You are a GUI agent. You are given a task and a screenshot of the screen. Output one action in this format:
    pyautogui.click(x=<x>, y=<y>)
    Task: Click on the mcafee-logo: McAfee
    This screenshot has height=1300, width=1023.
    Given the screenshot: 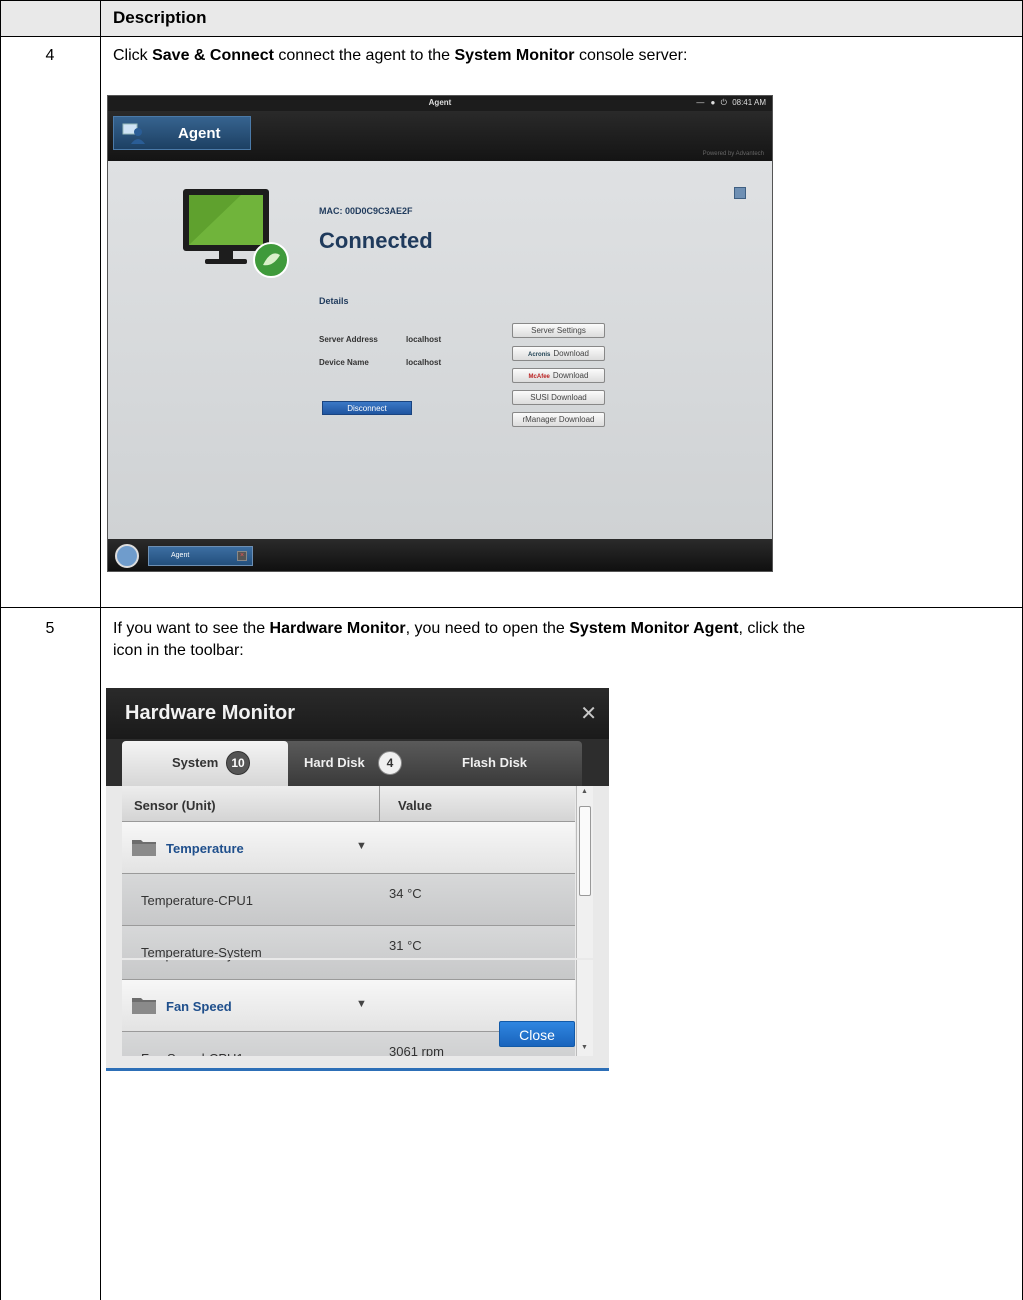 What is the action you would take?
    pyautogui.click(x=539, y=377)
    